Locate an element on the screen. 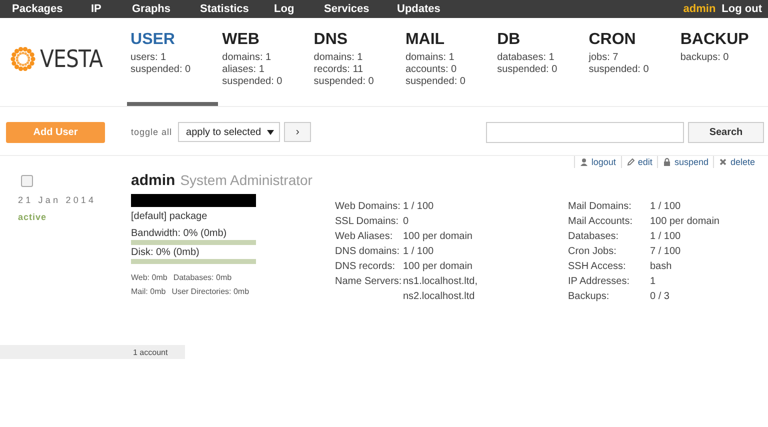 Image resolution: width=768 pixels, height=427 pixels. stat-label: DNS records: is located at coordinates (365, 267).